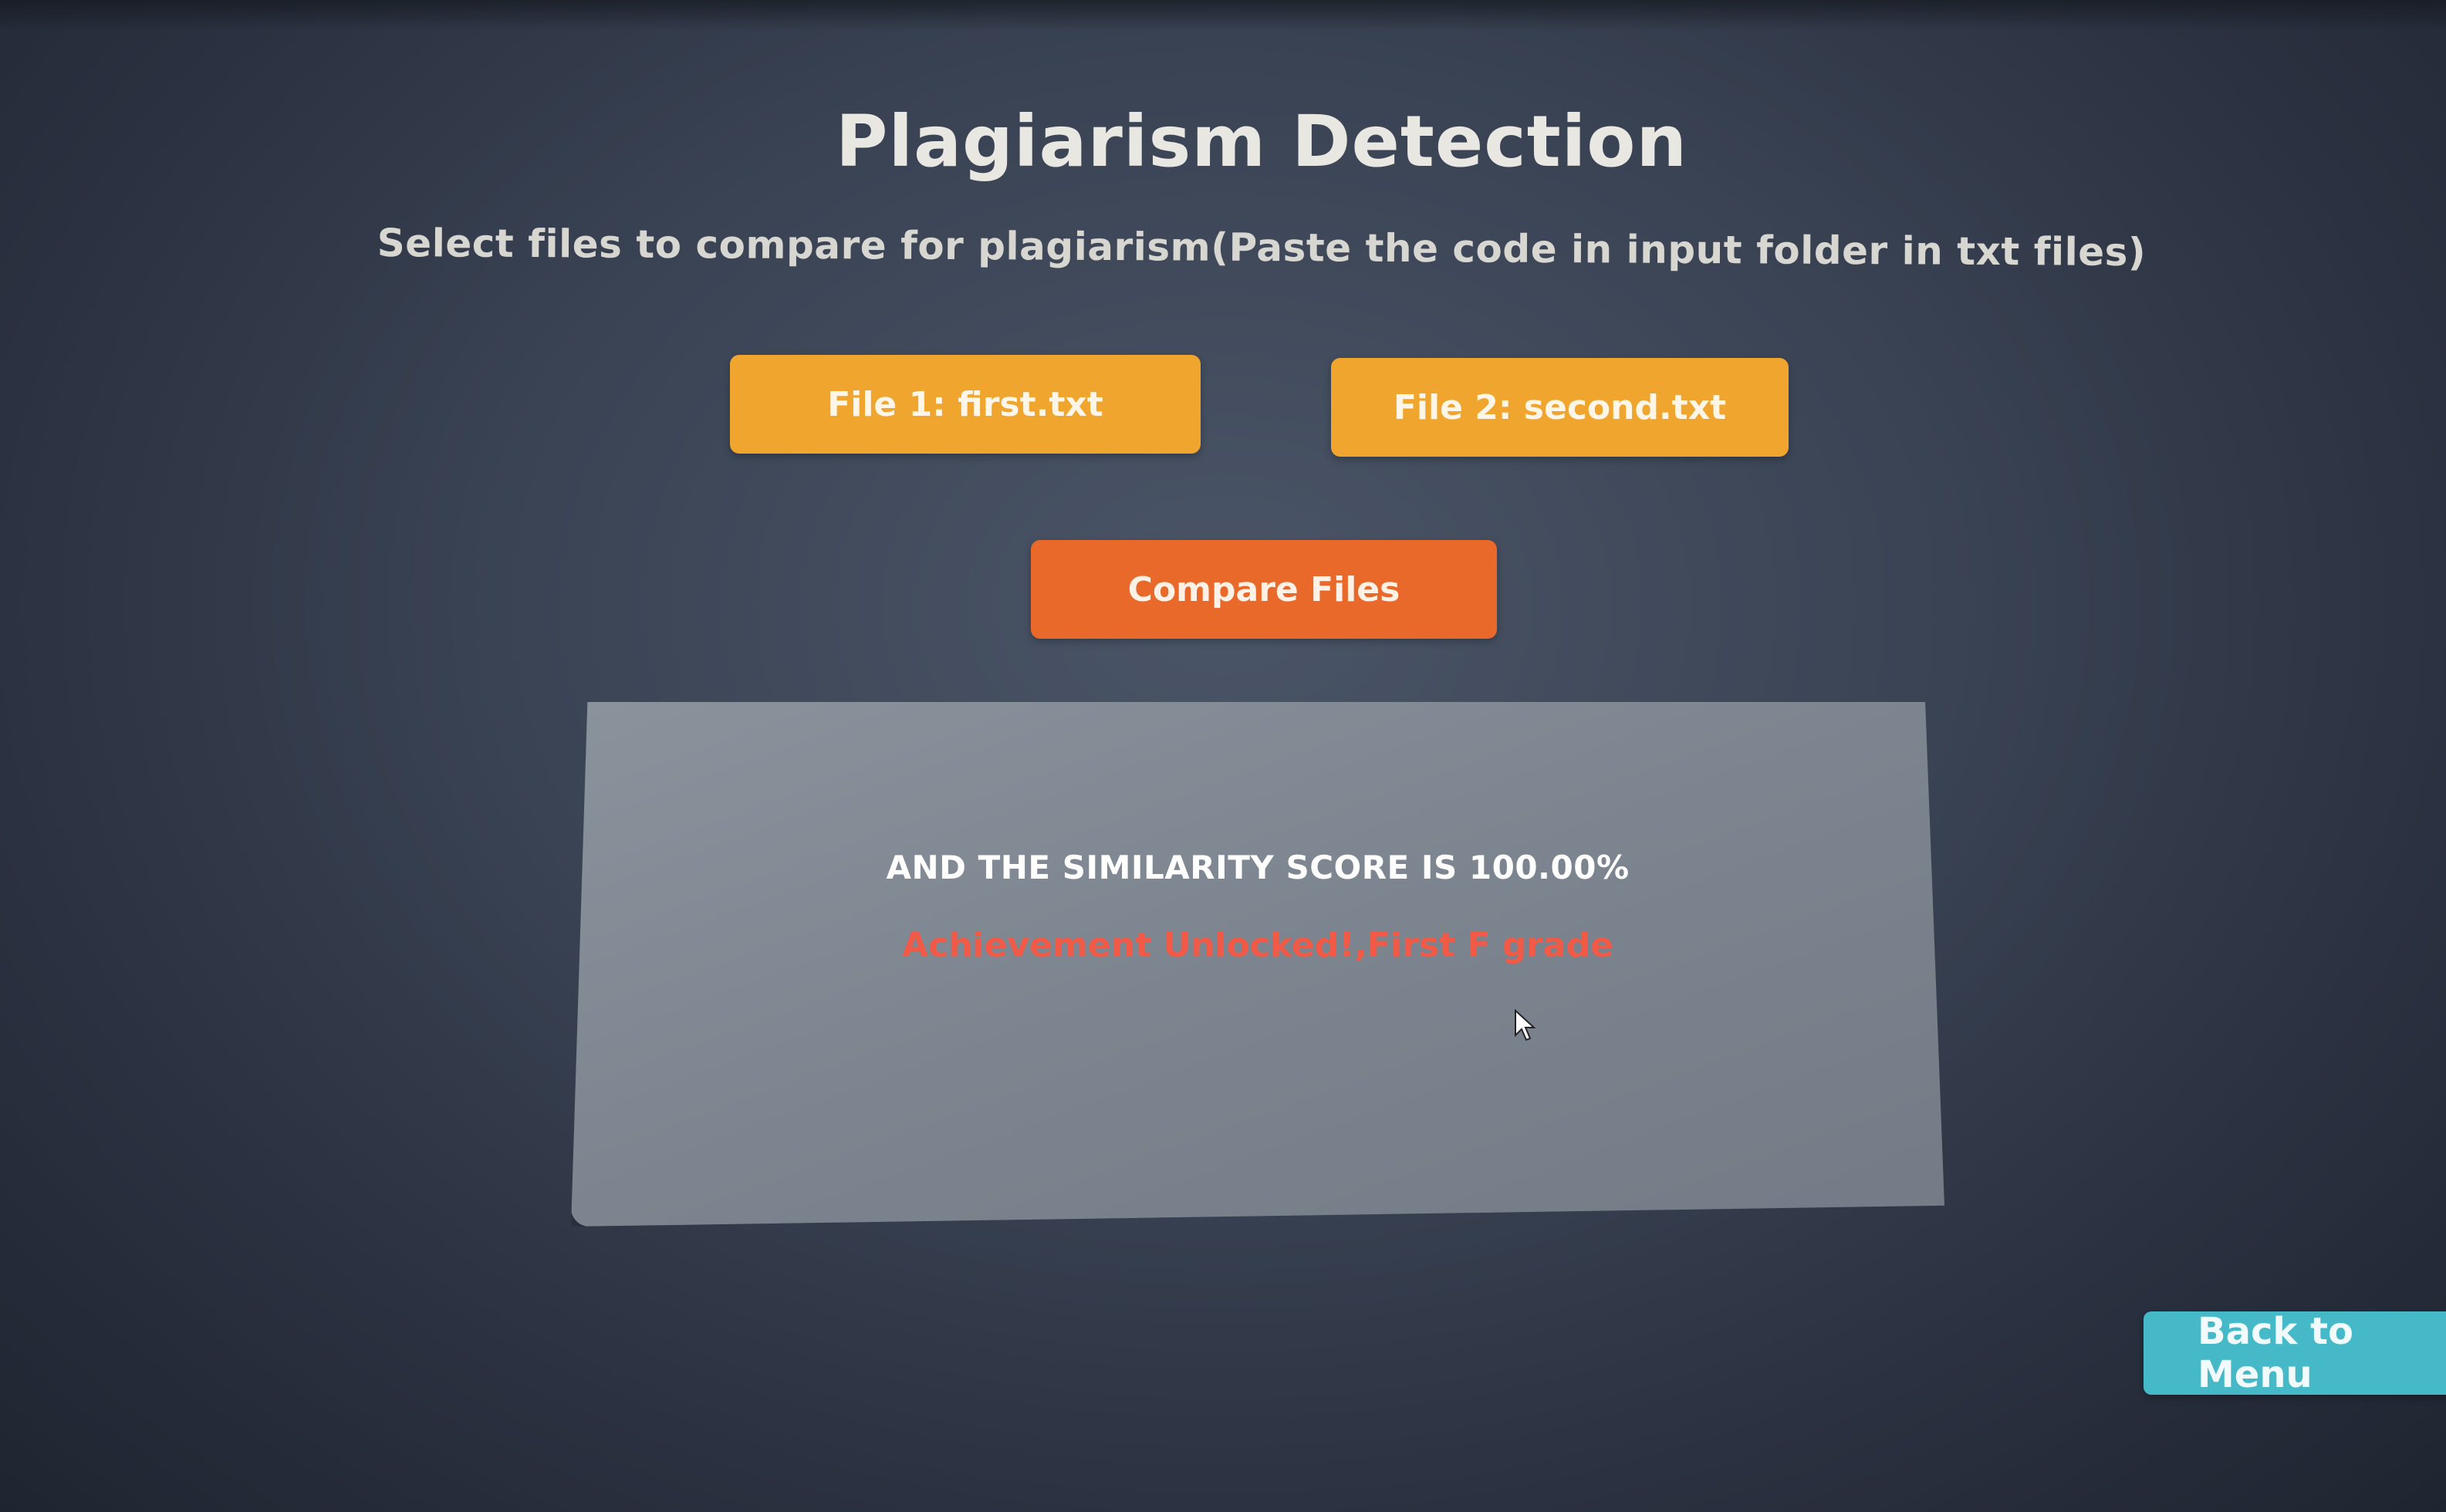 Image resolution: width=2446 pixels, height=1512 pixels. I want to click on achievement-text: Achievement Unlocked!,First F grade, so click(1257, 945).